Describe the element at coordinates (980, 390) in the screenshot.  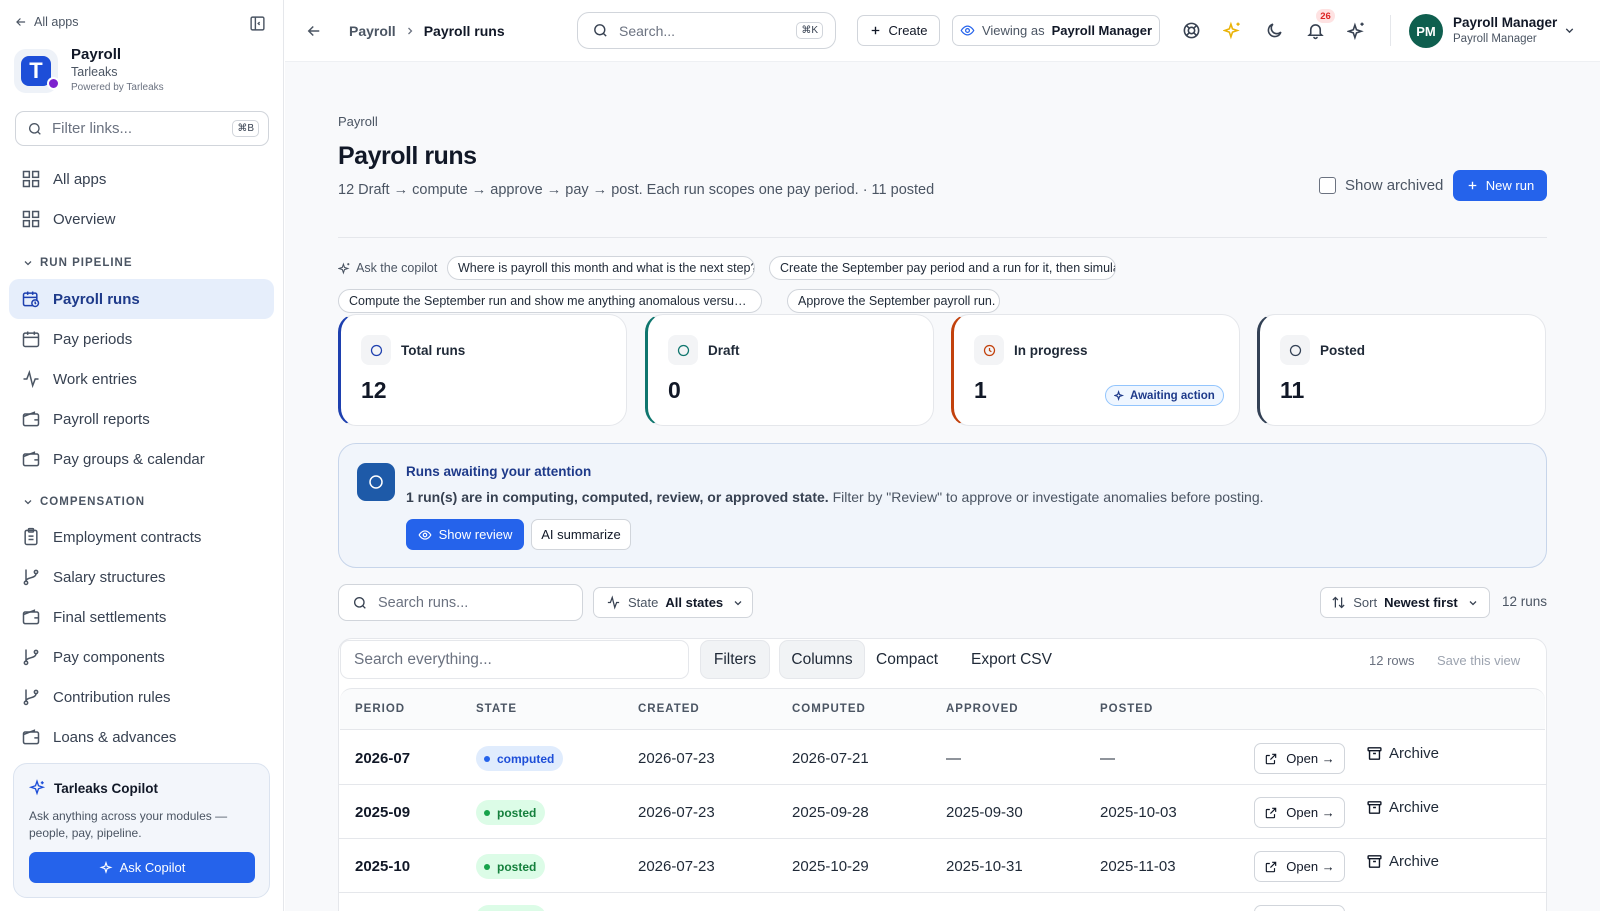
I see `stat-value: 1` at that location.